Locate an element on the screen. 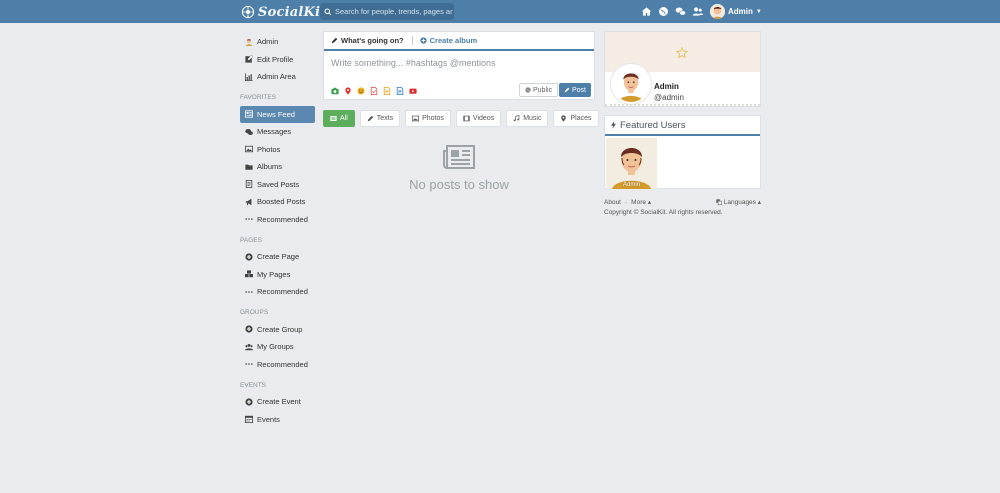 The height and width of the screenshot is (493, 1000). featured-user-name: Admin is located at coordinates (631, 185).